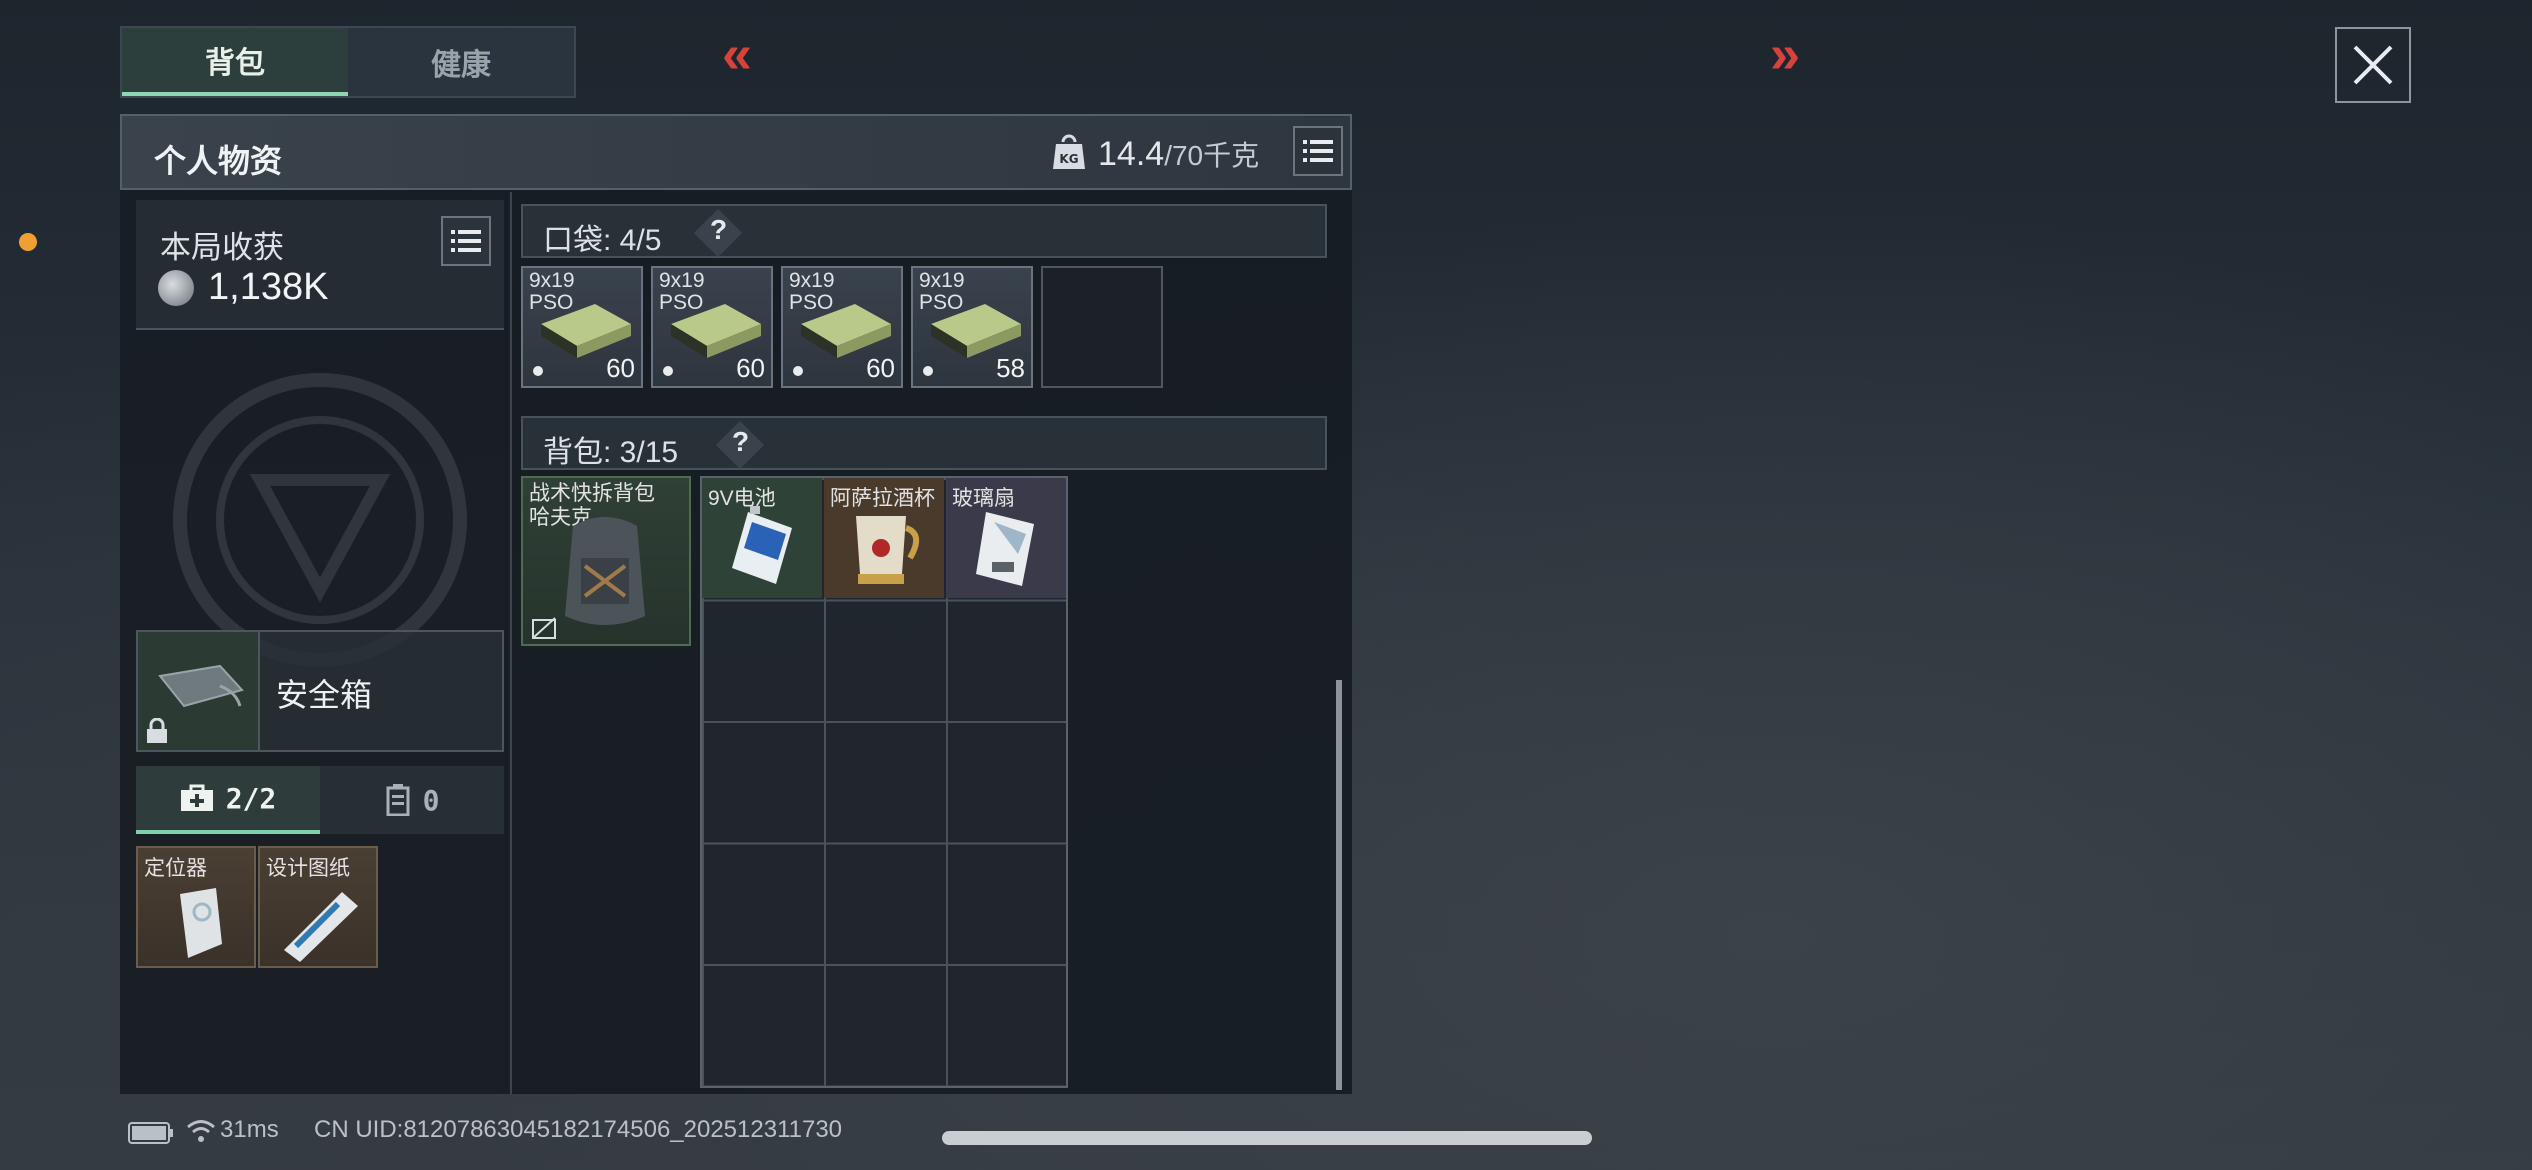  What do you see at coordinates (201, 686) in the screenshot?
I see `safebox-icon` at bounding box center [201, 686].